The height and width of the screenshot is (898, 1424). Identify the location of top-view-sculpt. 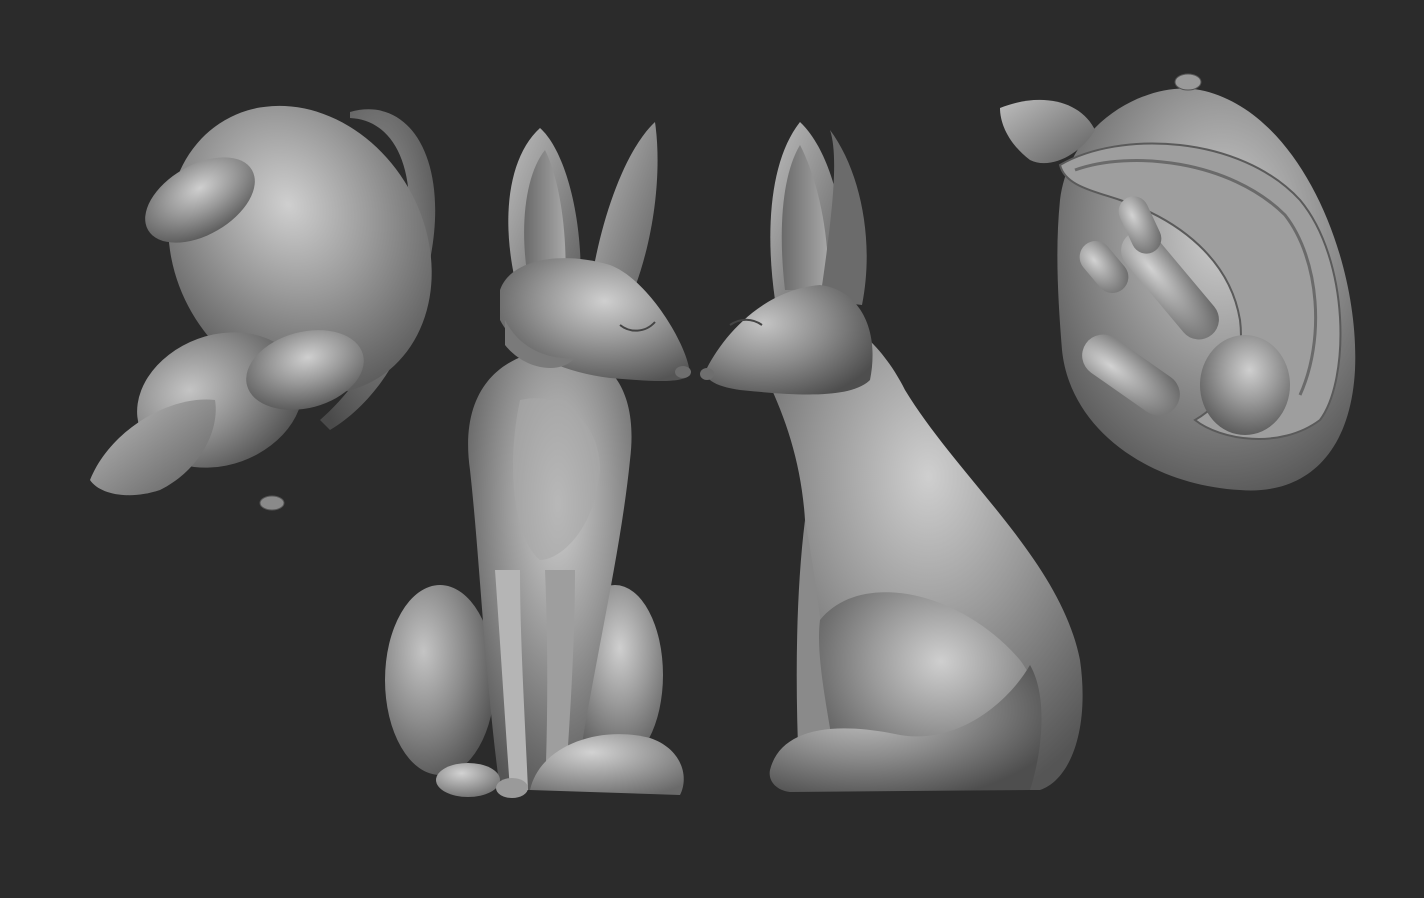
(263, 308).